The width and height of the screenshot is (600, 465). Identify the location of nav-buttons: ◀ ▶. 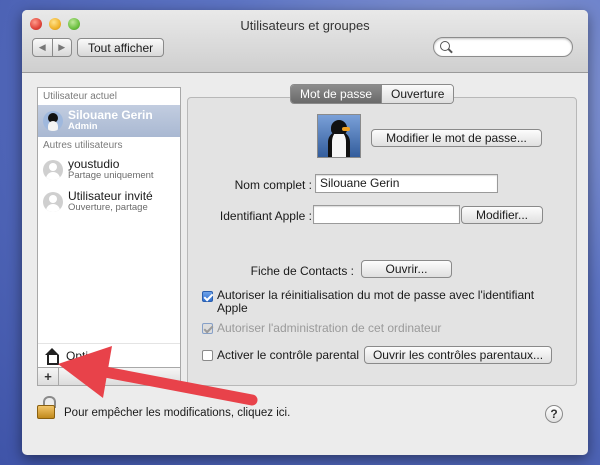
(52, 47).